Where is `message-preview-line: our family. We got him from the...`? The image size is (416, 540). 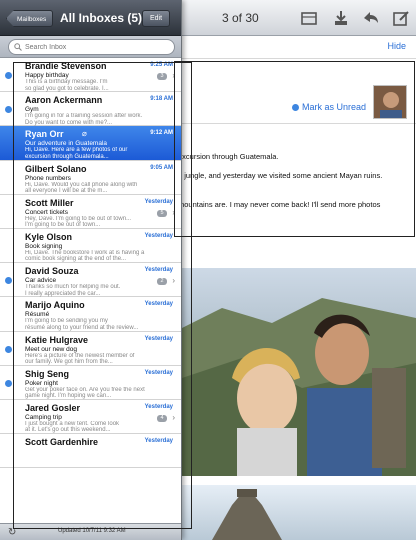
message-preview-line: our family. We got him from the... is located at coordinates (69, 362).